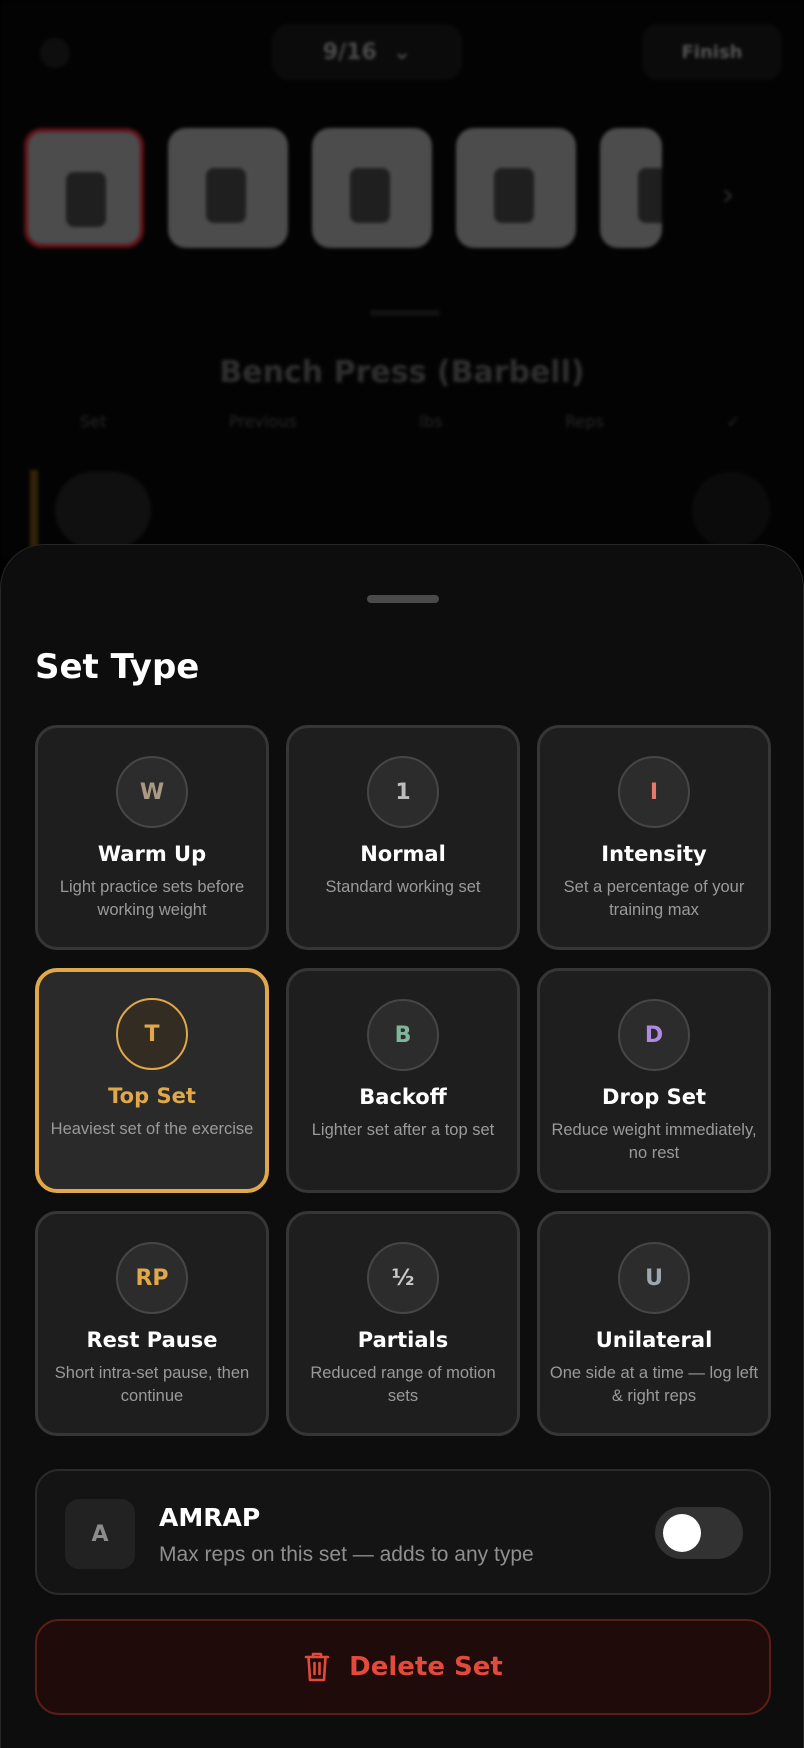 The width and height of the screenshot is (804, 1748). I want to click on set-type-label: Normal, so click(403, 854).